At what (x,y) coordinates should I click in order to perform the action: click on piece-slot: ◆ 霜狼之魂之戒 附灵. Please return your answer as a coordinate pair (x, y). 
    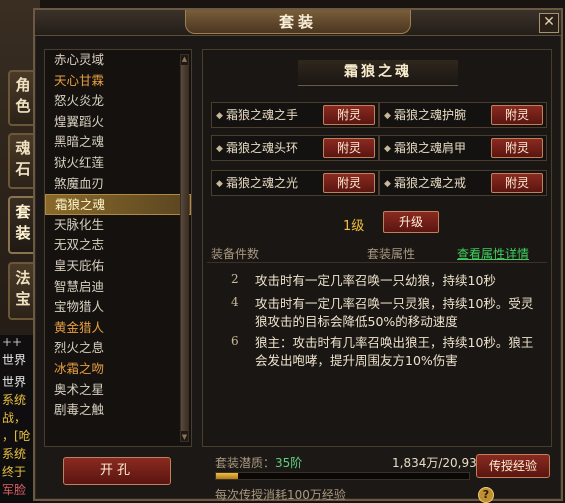
    Looking at the image, I should click on (463, 183).